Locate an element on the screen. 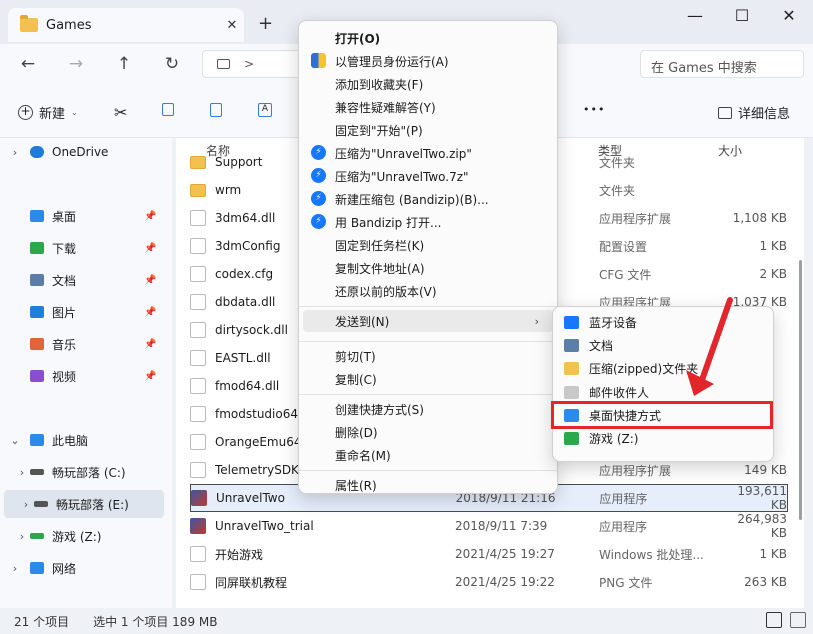 The height and width of the screenshot is (634, 813). menu-item: 属性(R) is located at coordinates (428, 485).